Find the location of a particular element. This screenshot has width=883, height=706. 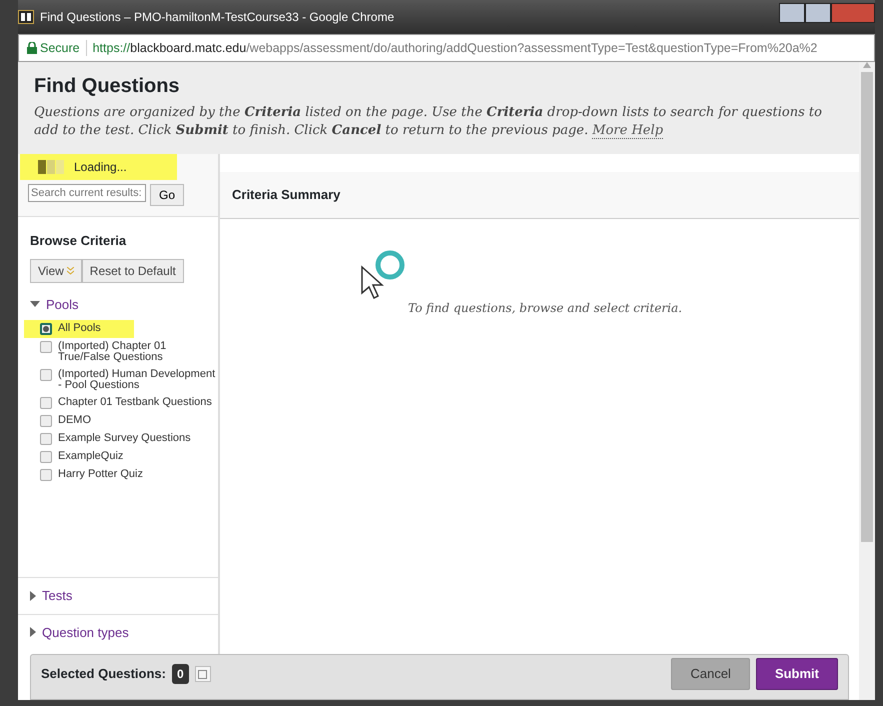

section-toggle: Pools is located at coordinates (118, 304).